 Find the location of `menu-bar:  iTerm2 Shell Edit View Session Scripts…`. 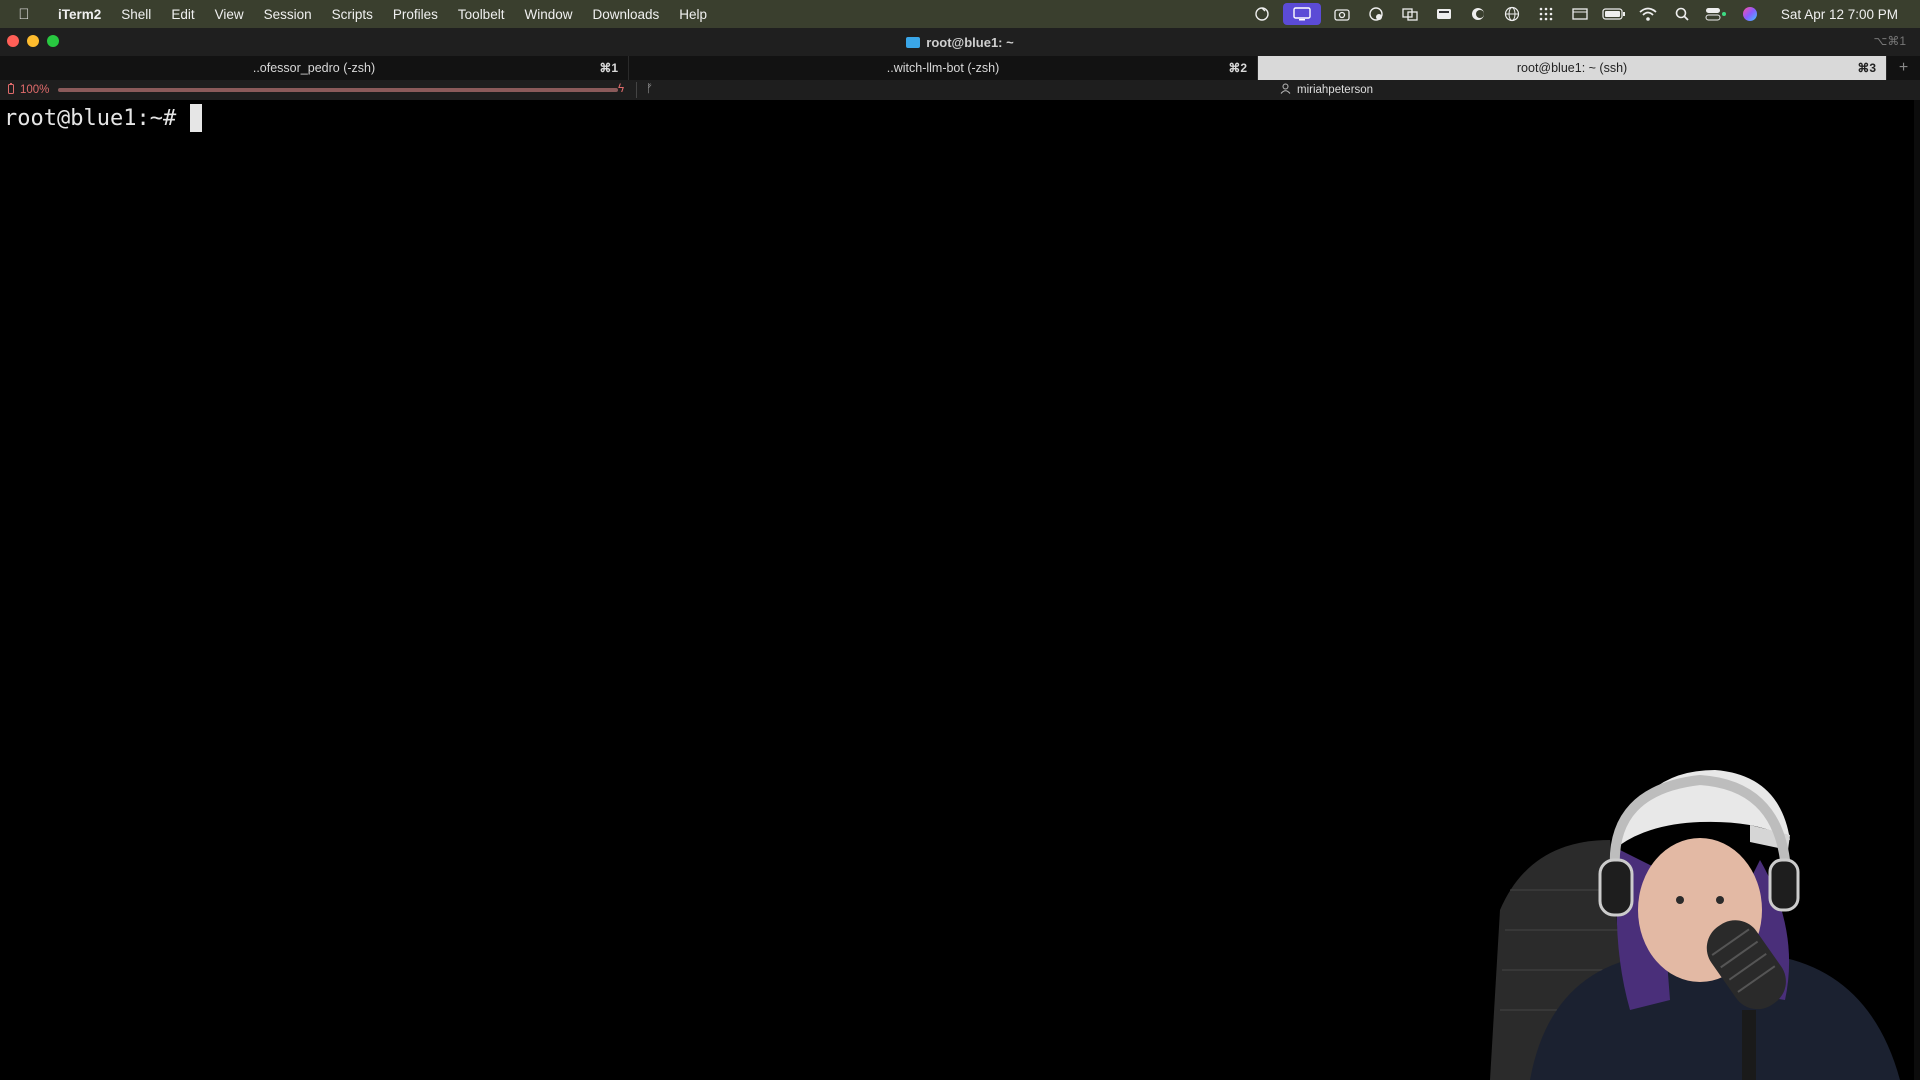

menu-bar:  iTerm2 Shell Edit View Session Scripts… is located at coordinates (960, 14).